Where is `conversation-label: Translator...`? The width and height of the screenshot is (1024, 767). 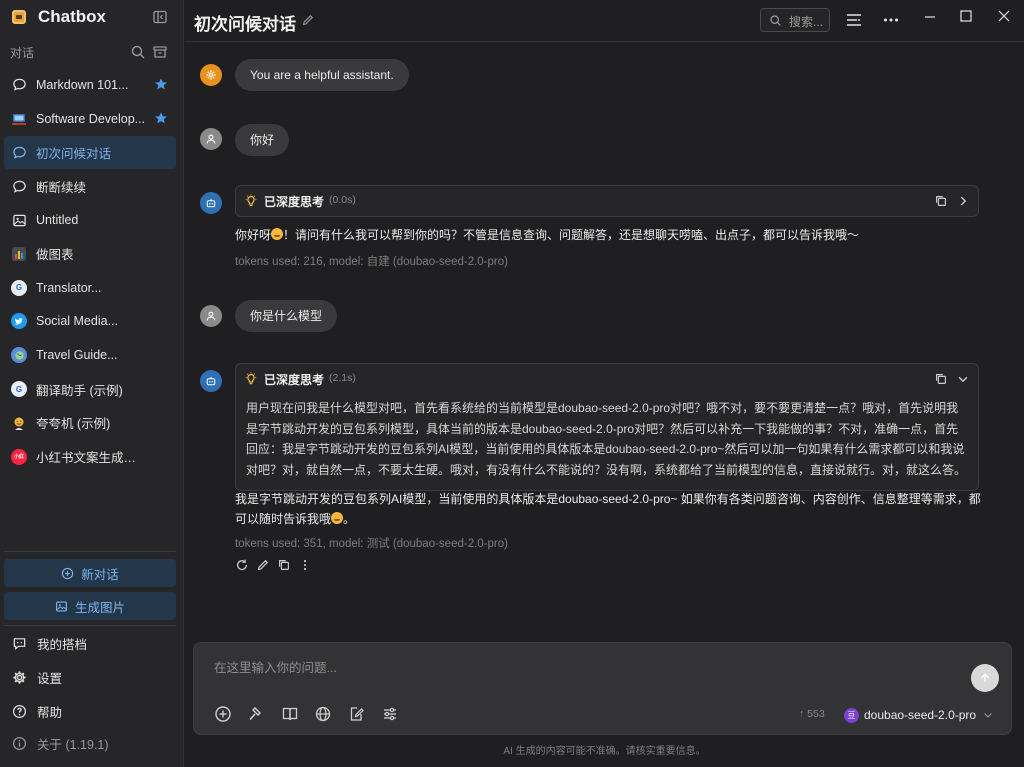 conversation-label: Translator... is located at coordinates (69, 287).